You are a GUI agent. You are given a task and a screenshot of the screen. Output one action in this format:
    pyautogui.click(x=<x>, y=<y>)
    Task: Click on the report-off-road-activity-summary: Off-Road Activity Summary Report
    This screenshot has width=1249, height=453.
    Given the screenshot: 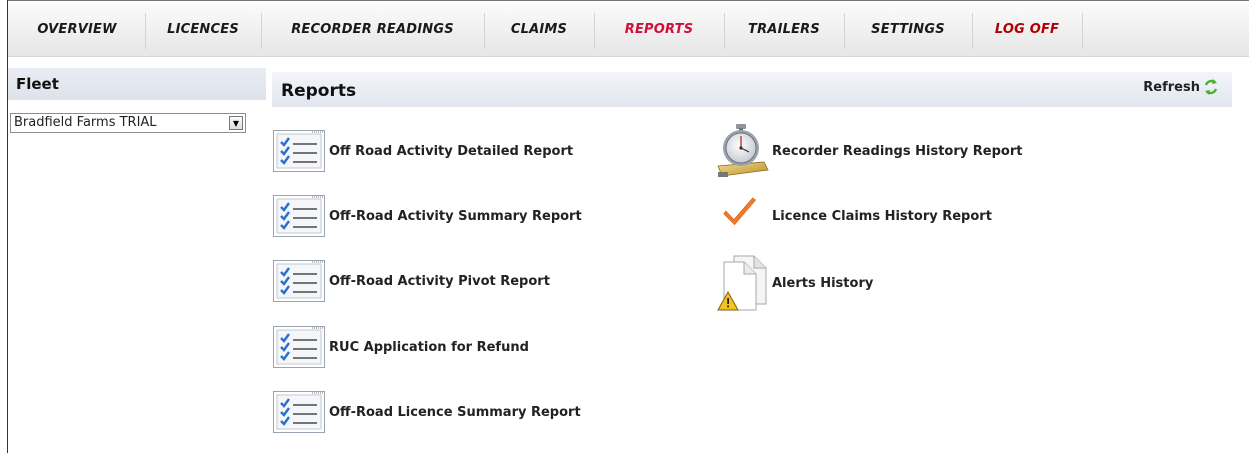 What is the action you would take?
    pyautogui.click(x=427, y=216)
    